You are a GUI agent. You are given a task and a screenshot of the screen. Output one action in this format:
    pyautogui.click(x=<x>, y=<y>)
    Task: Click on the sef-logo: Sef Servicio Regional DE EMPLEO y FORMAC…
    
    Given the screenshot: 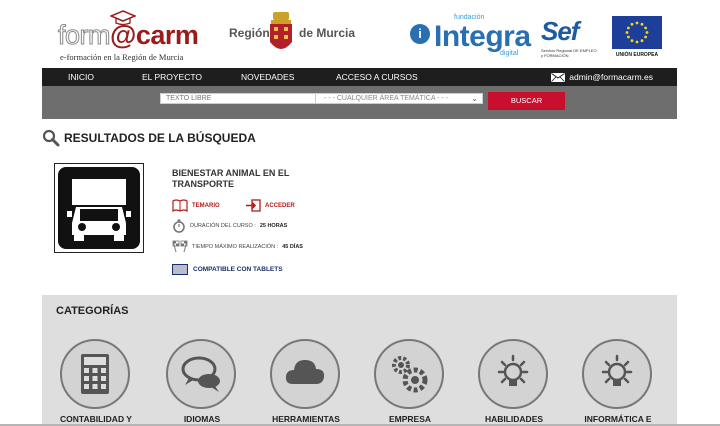 What is the action you would take?
    pyautogui.click(x=569, y=37)
    